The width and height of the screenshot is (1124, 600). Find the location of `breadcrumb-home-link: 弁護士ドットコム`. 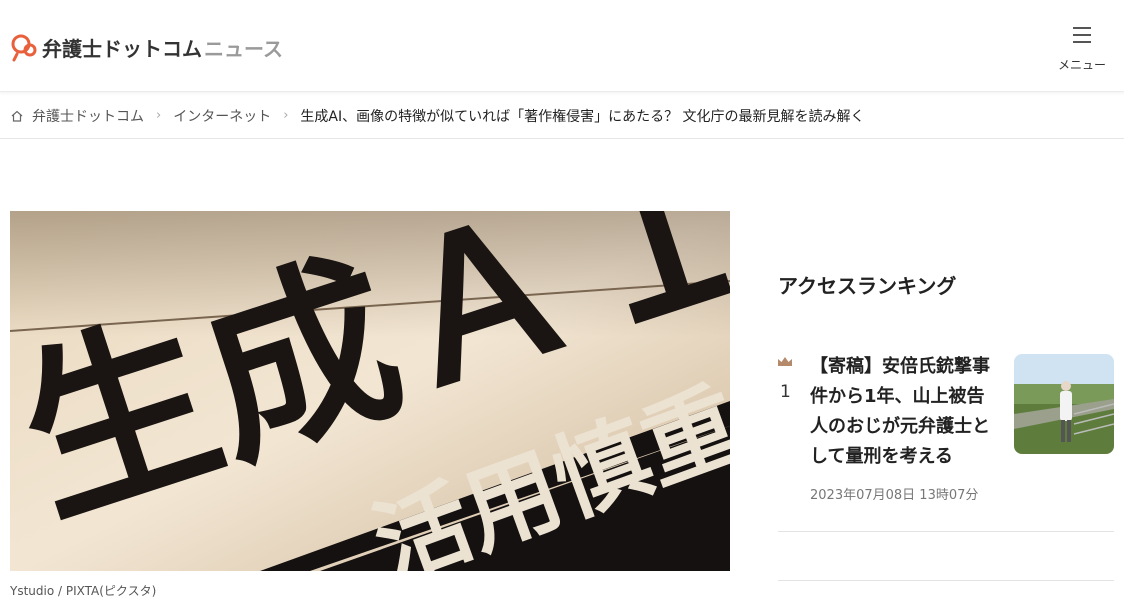

breadcrumb-home-link: 弁護士ドットコム is located at coordinates (88, 116).